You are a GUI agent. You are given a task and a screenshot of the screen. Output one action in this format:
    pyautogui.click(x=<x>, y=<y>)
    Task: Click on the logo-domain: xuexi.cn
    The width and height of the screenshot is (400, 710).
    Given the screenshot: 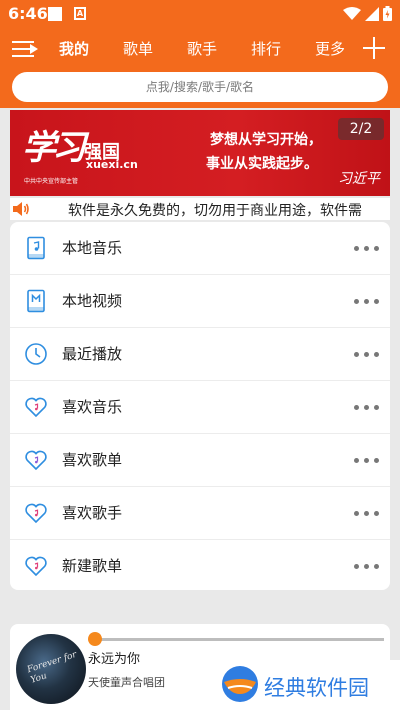 What is the action you would take?
    pyautogui.click(x=112, y=164)
    